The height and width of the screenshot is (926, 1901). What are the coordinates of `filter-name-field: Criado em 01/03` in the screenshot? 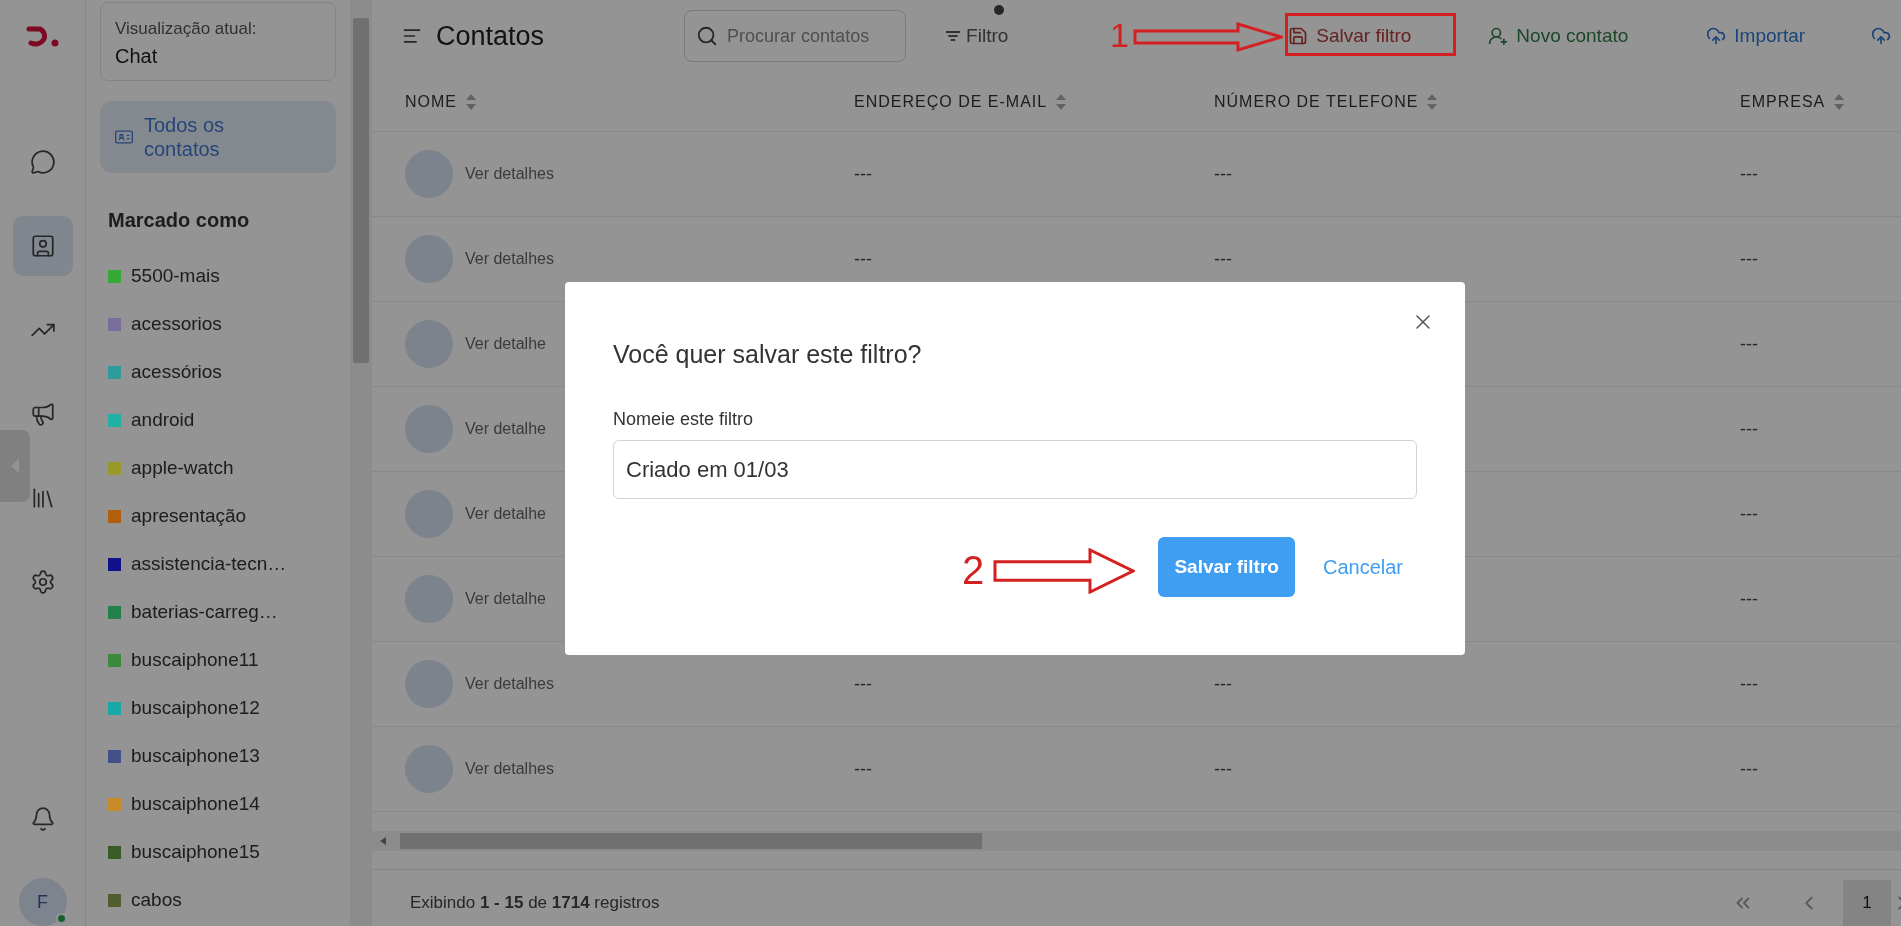 It's located at (1015, 469).